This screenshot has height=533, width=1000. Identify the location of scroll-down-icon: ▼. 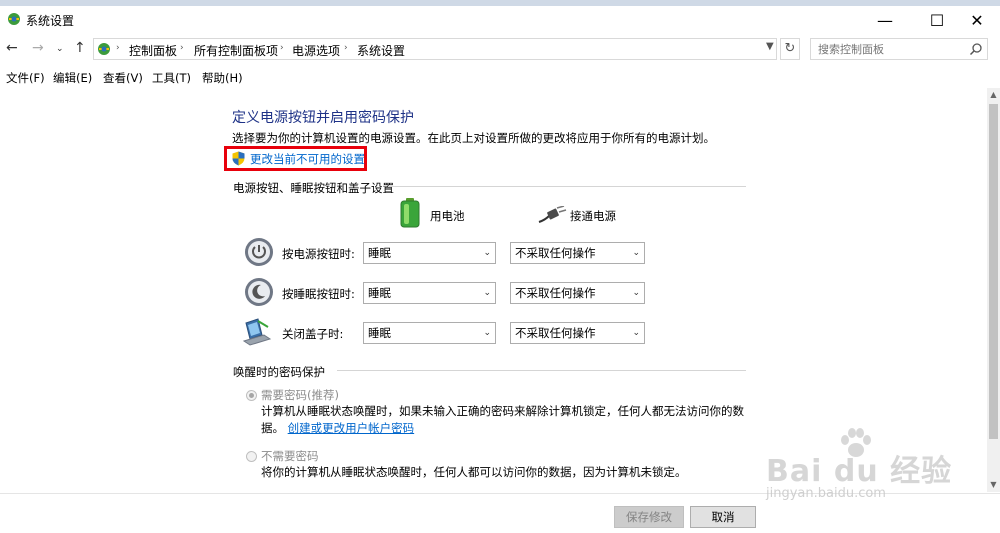
(993, 485).